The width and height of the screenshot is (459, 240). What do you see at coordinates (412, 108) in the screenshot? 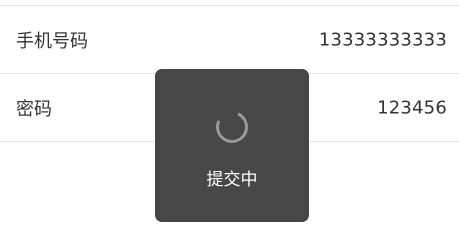
I see `password-value: 123456` at bounding box center [412, 108].